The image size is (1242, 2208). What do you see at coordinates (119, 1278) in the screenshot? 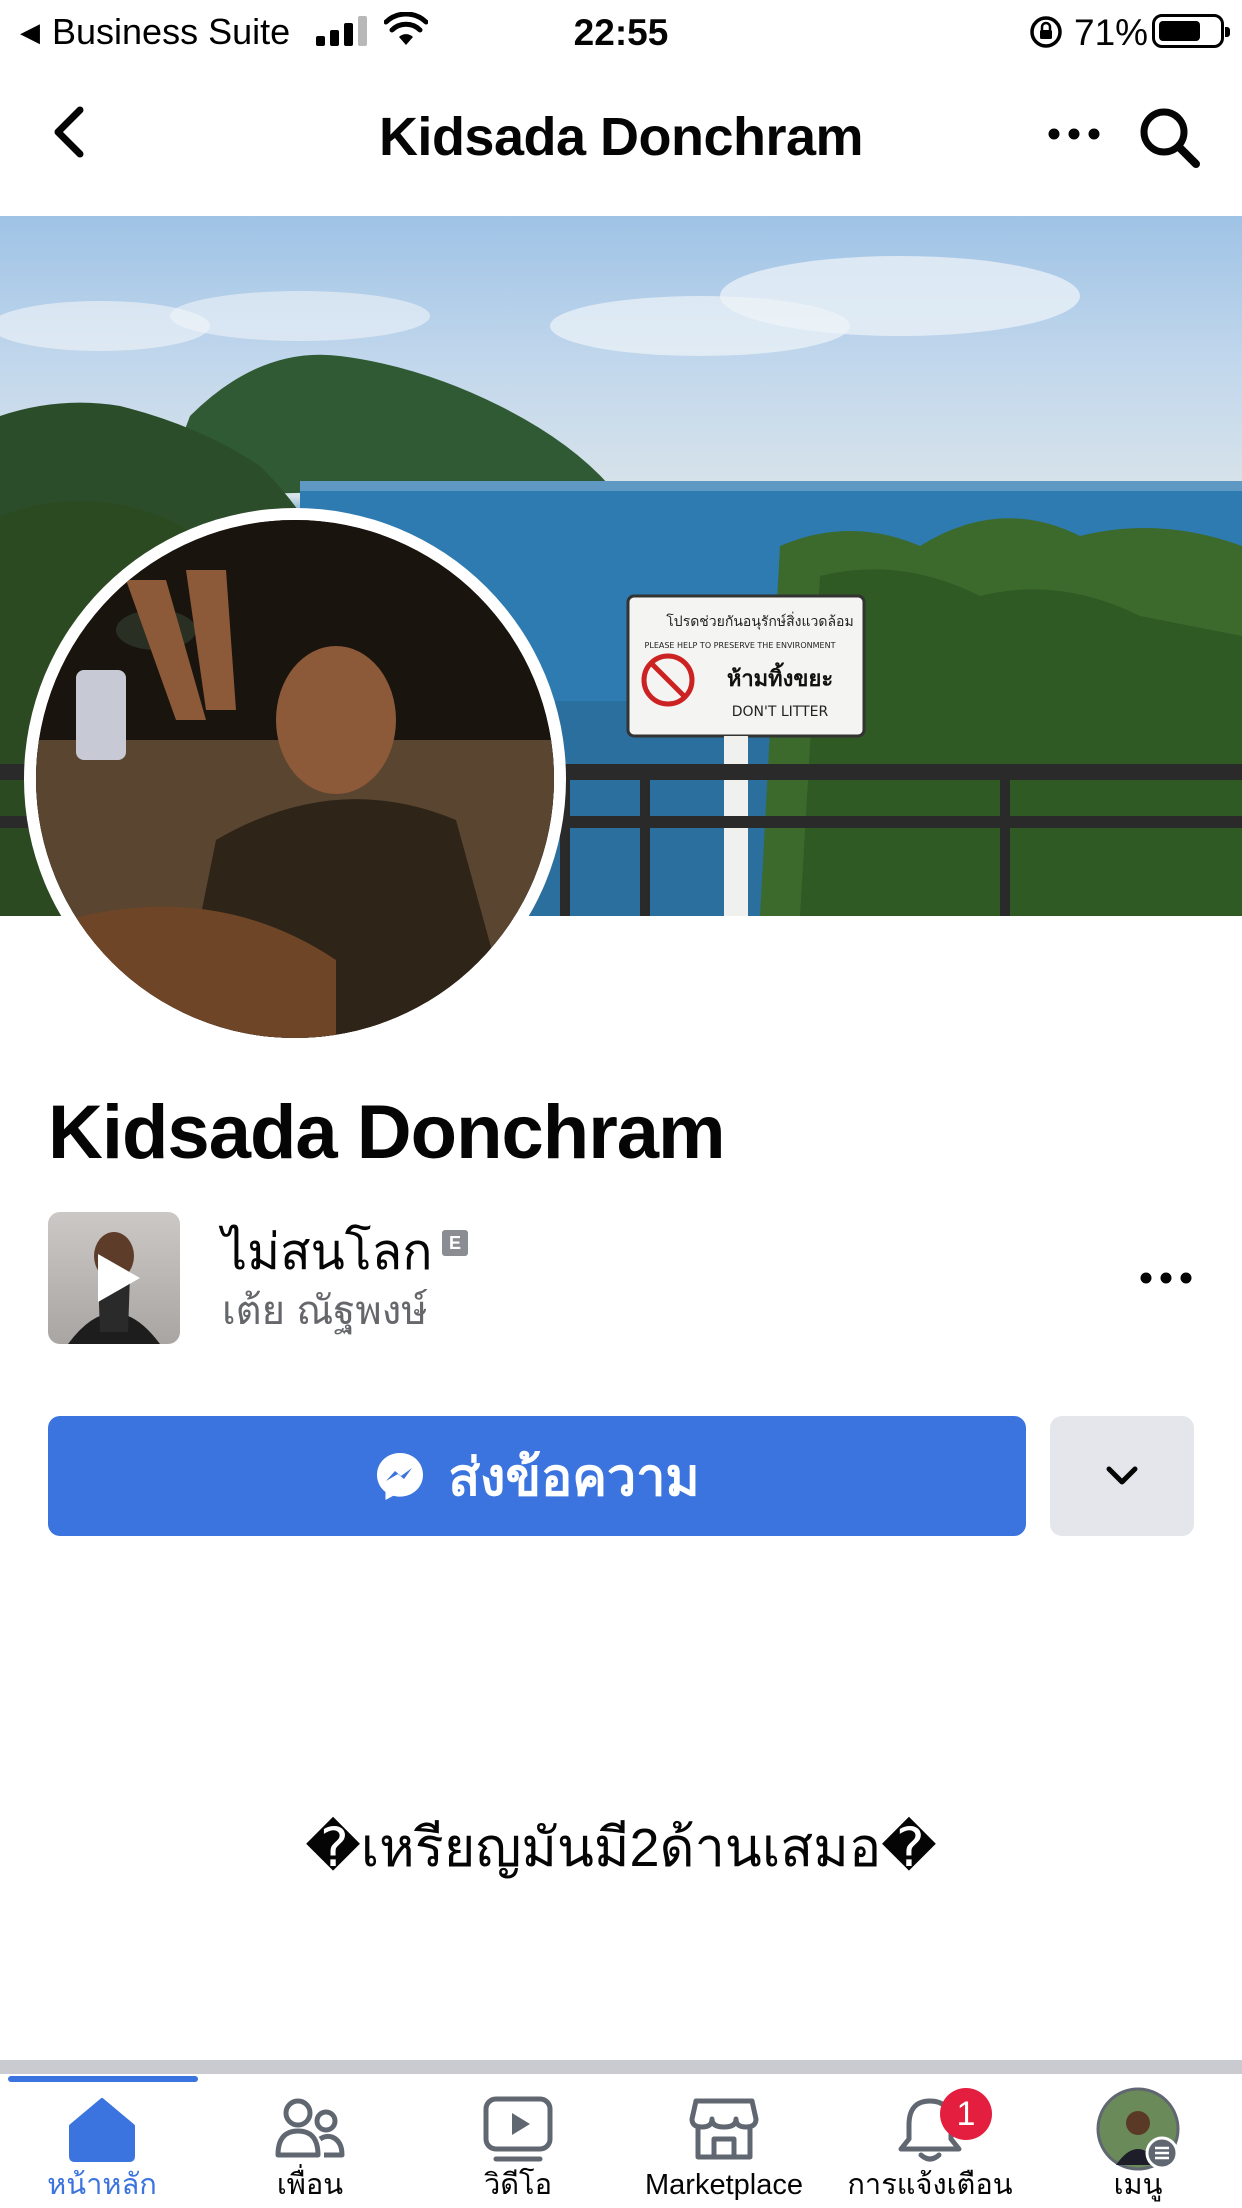
I see `play-icon` at bounding box center [119, 1278].